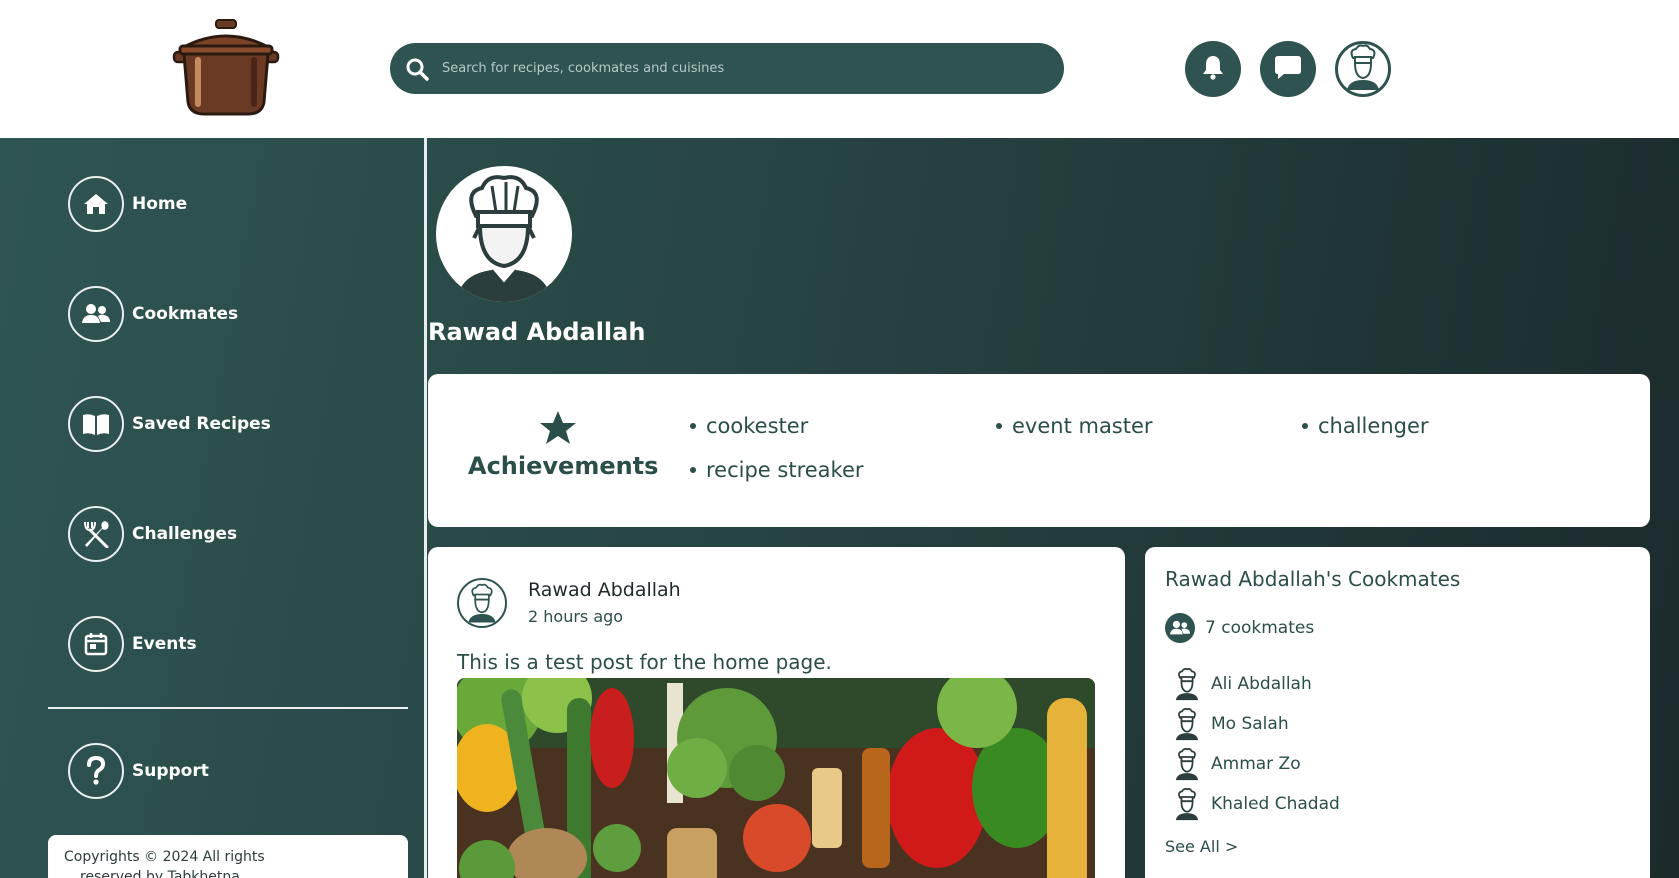 Image resolution: width=1679 pixels, height=878 pixels. Describe the element at coordinates (160, 873) in the screenshot. I see `copyright-text: reserved by Tabkhetna` at that location.